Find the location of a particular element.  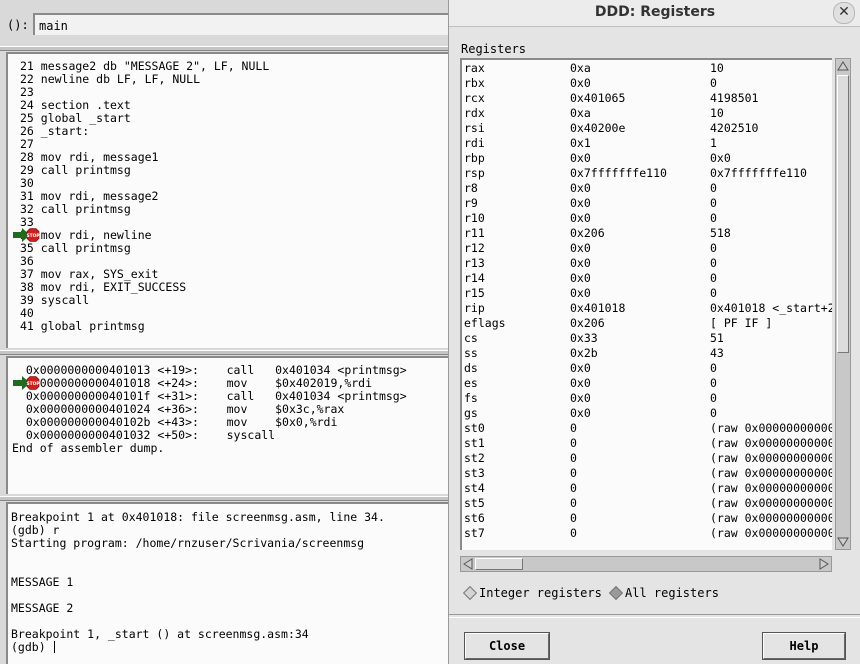

register-name: r11 is located at coordinates (474, 233).